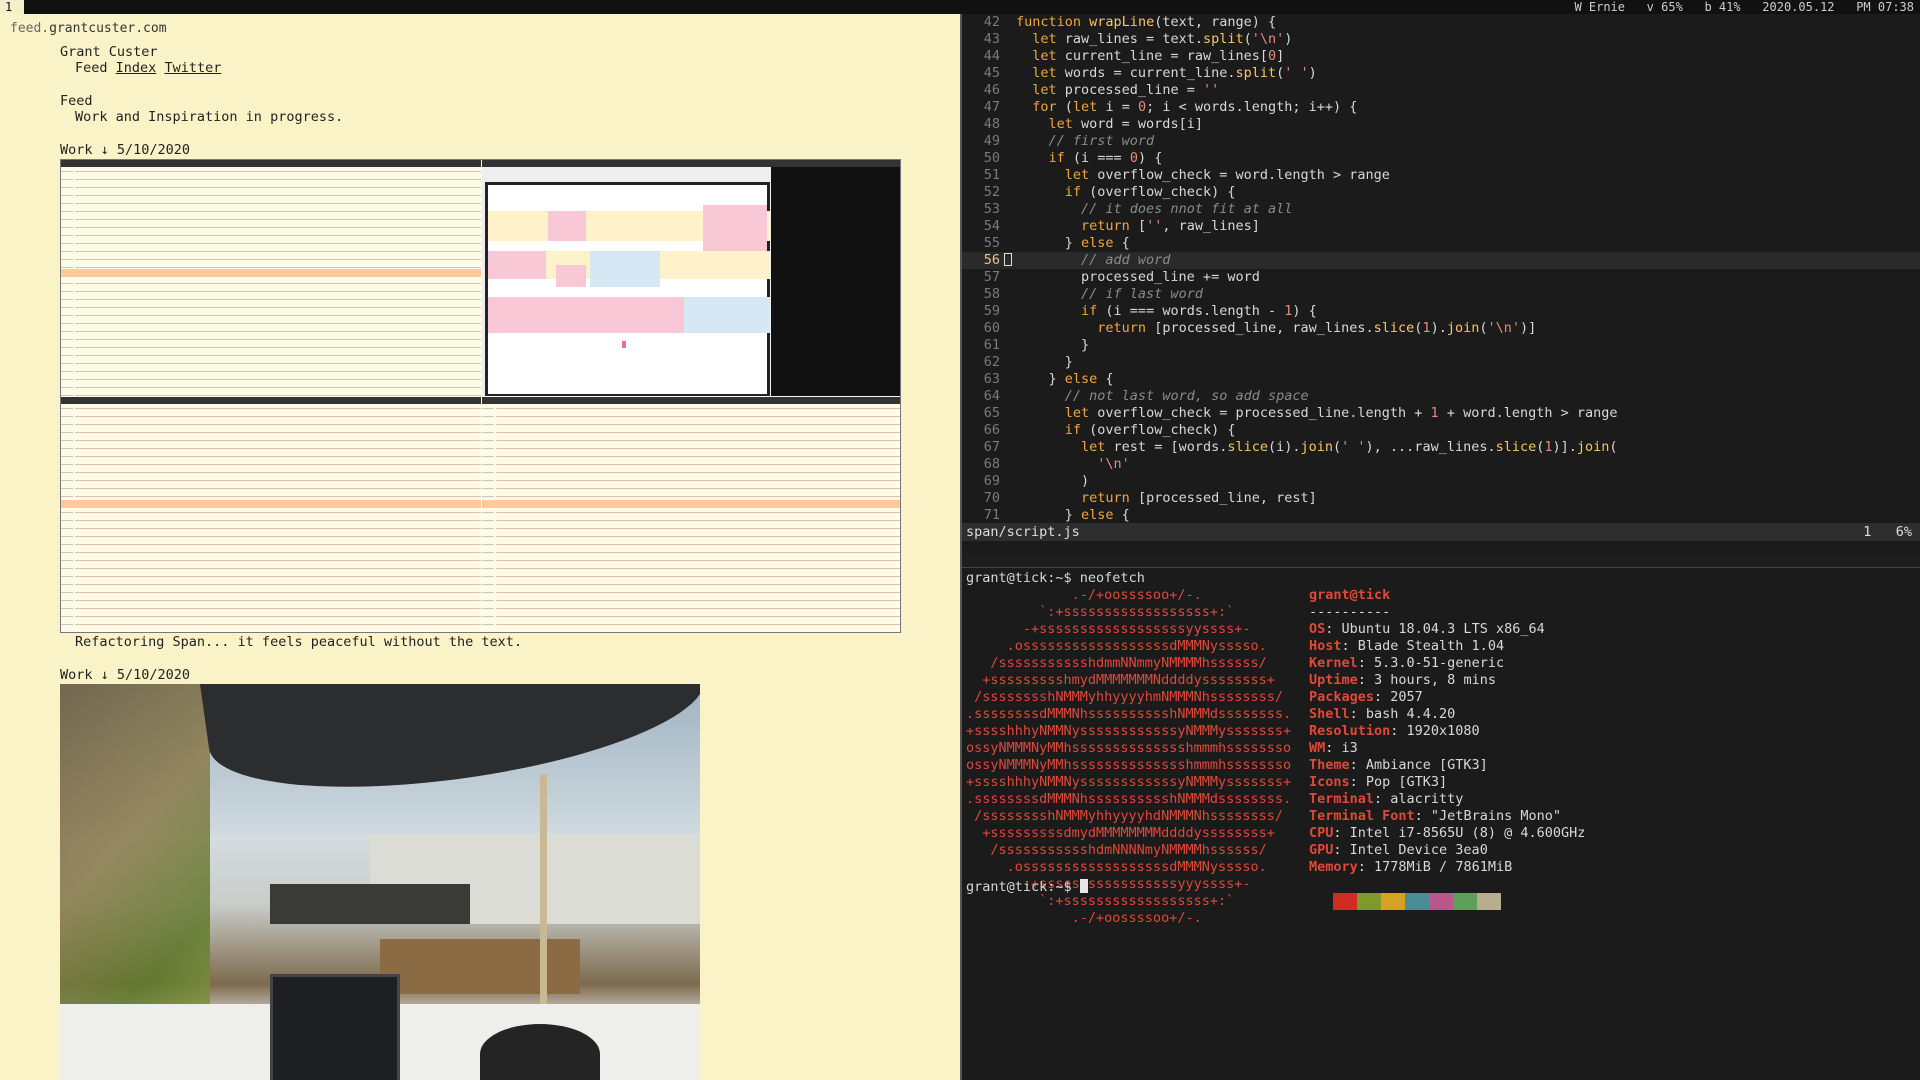 The height and width of the screenshot is (1080, 1920). What do you see at coordinates (500, 150) in the screenshot?
I see `post-header: Work ↓ 5/10/2020` at bounding box center [500, 150].